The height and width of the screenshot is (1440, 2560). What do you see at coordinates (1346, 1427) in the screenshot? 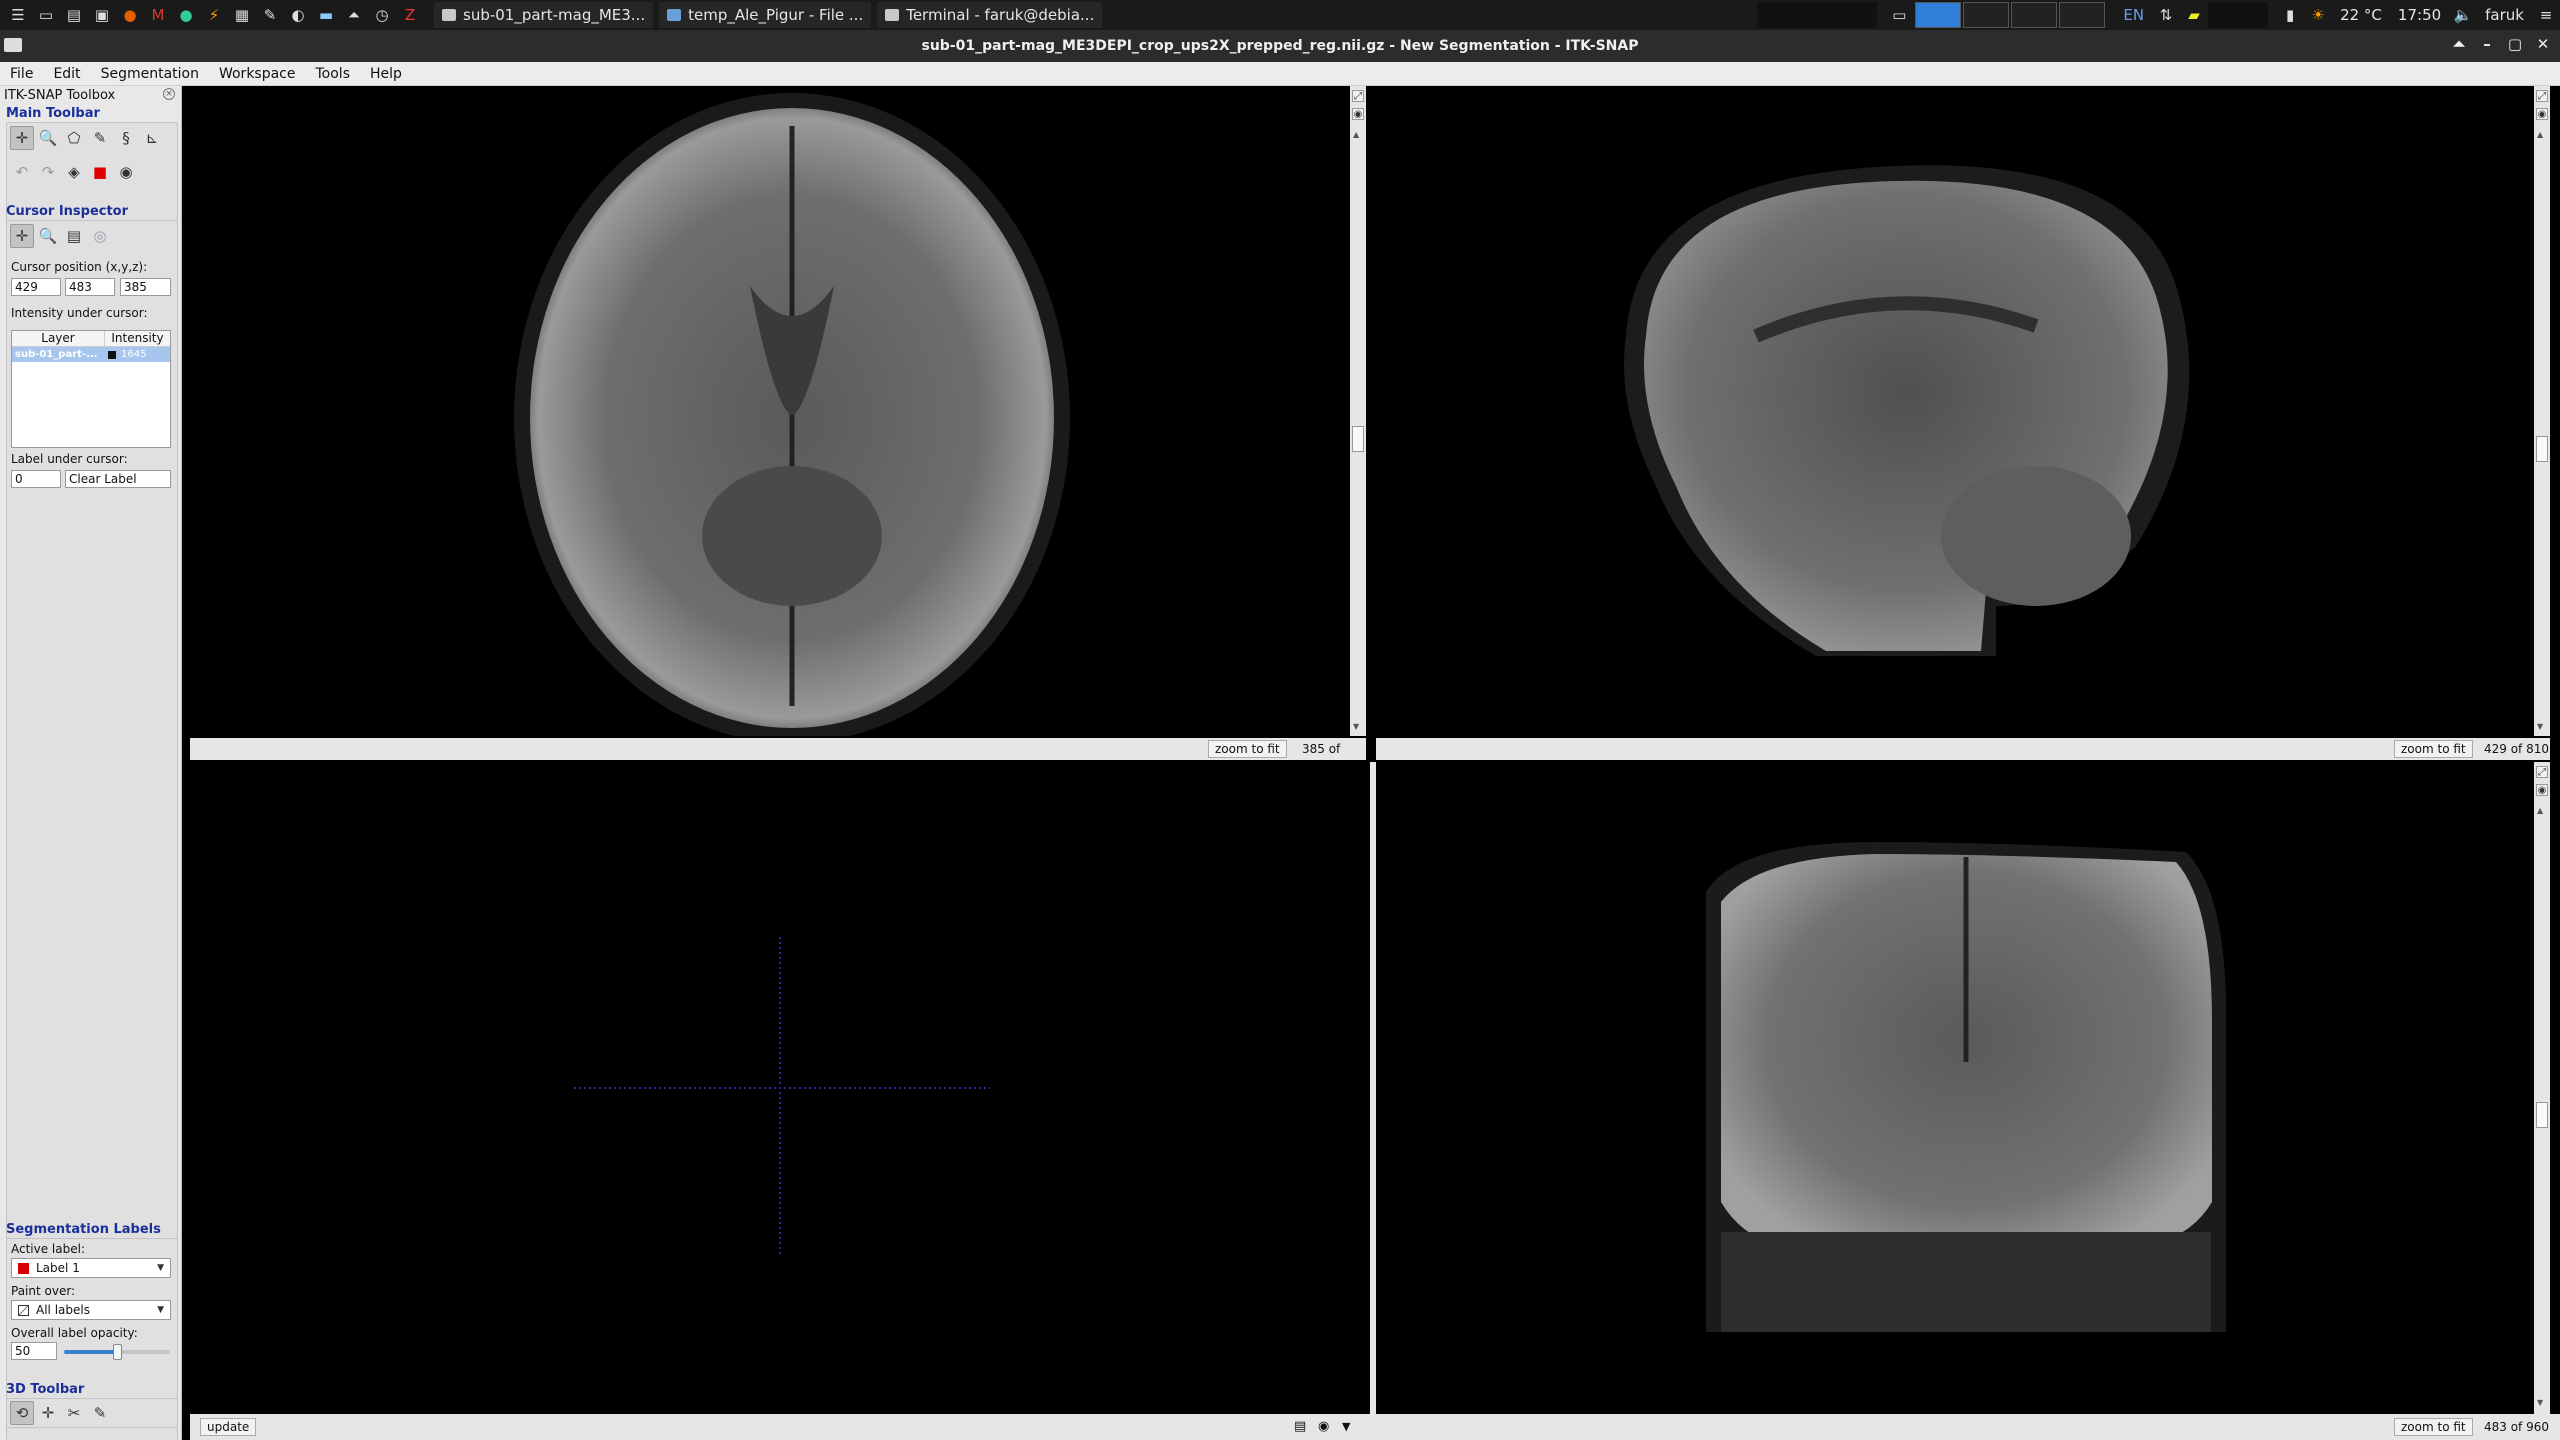
I see `chevron-down-icon: ▼` at bounding box center [1346, 1427].